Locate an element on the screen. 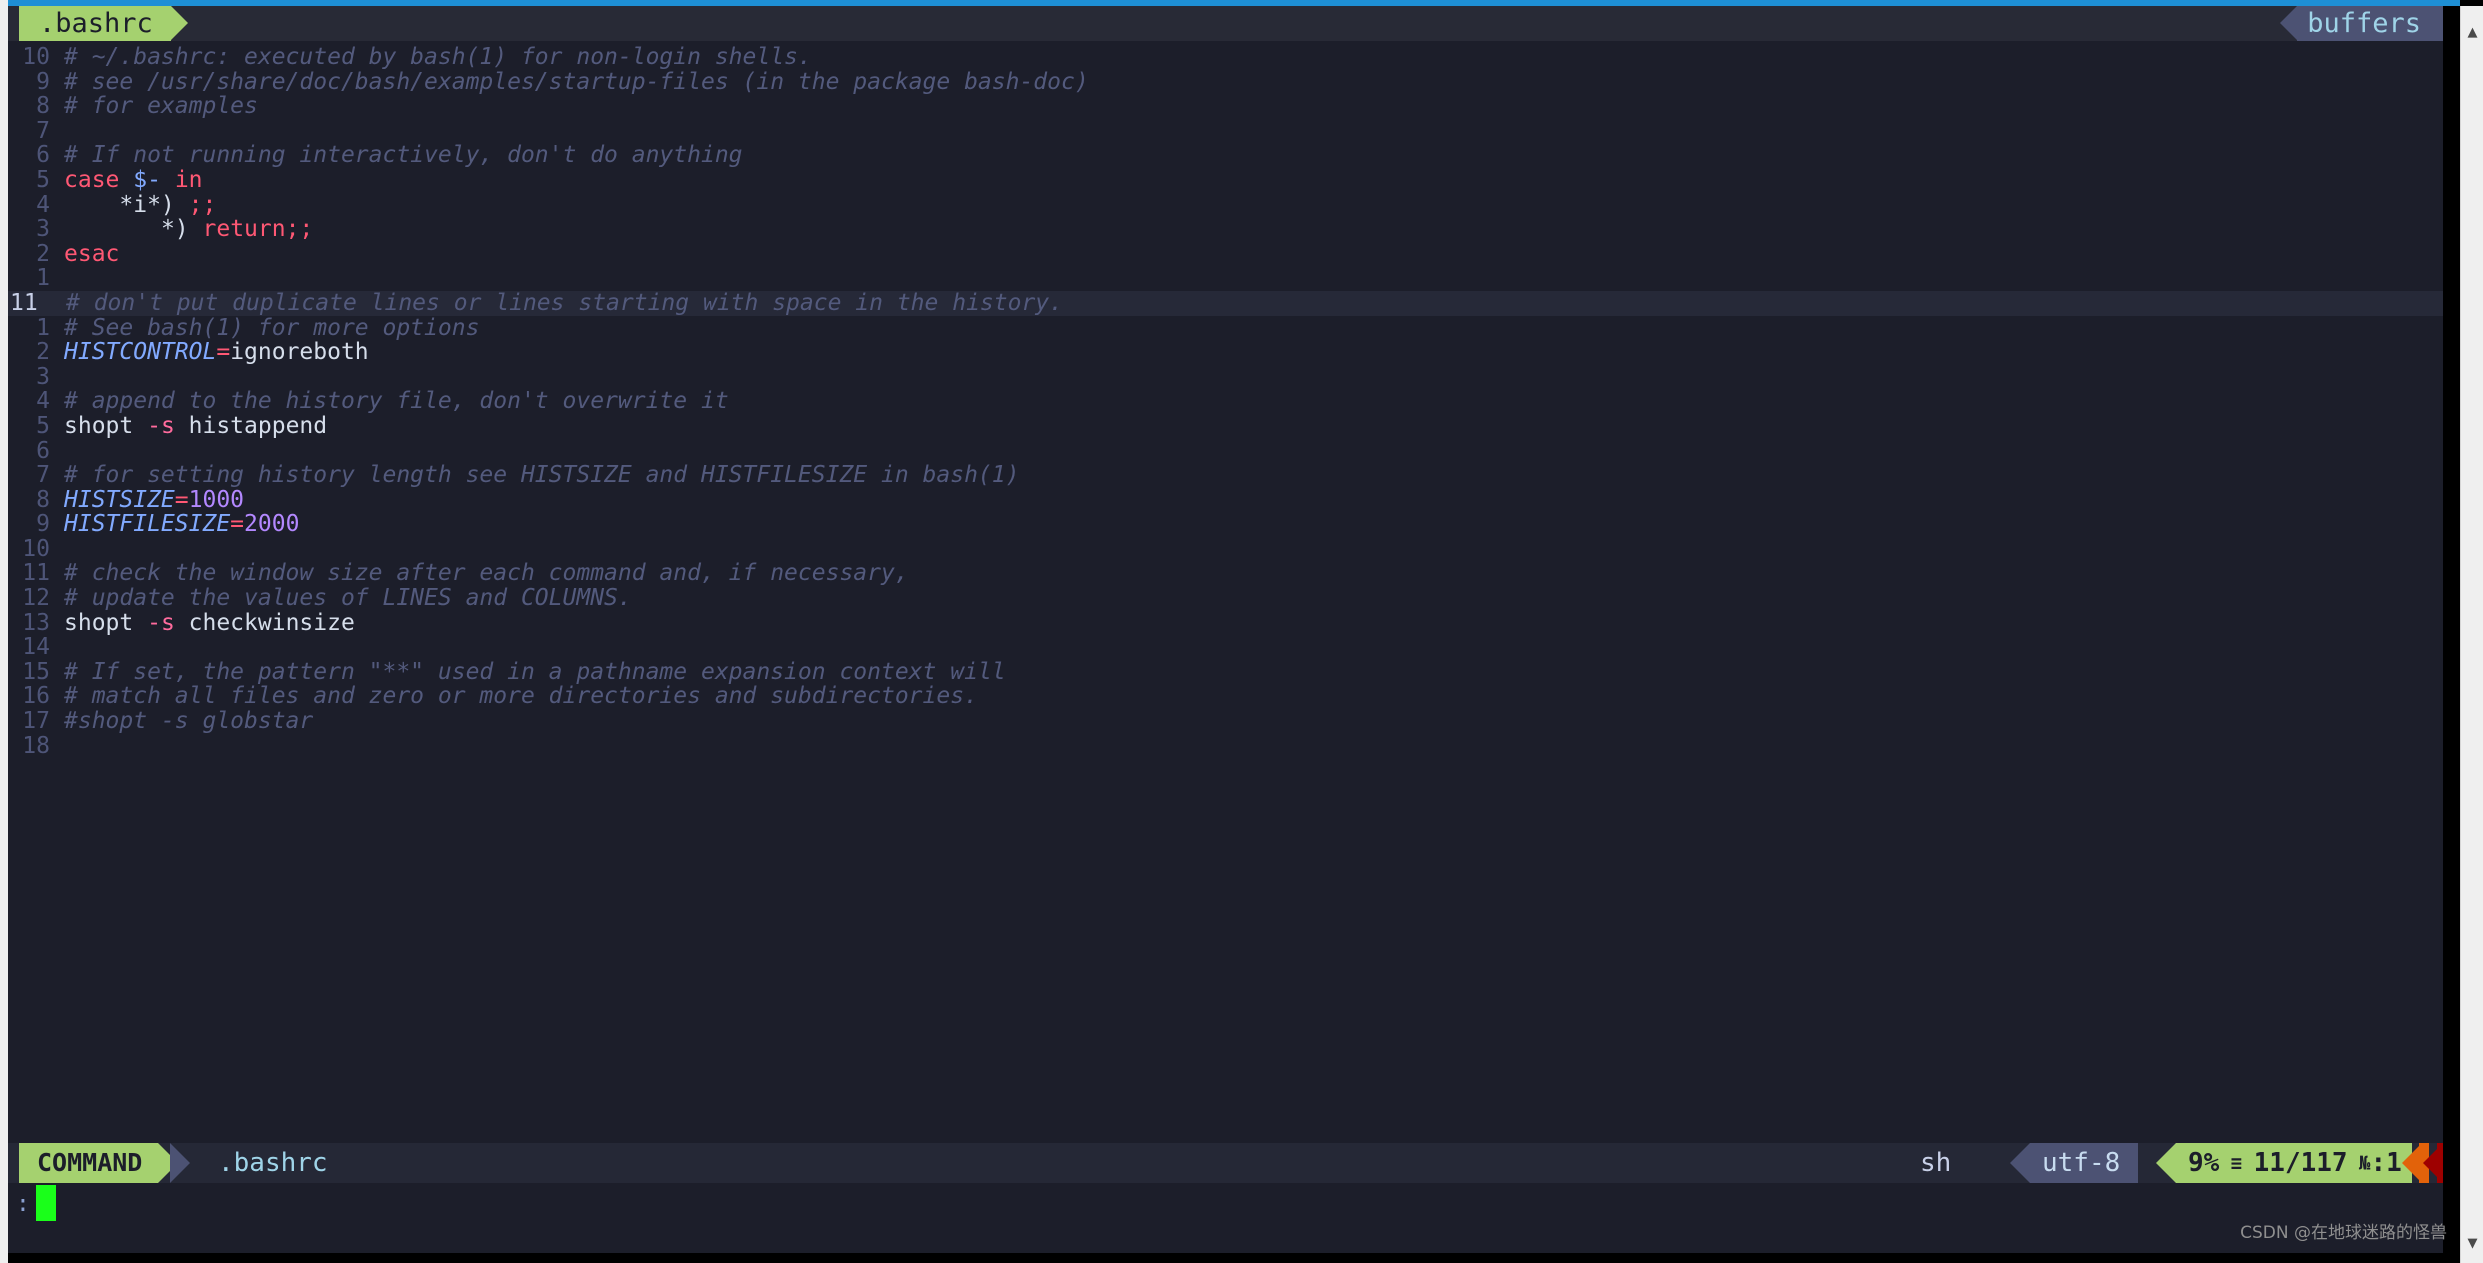  line-text: *i*) ;; is located at coordinates (140, 204).